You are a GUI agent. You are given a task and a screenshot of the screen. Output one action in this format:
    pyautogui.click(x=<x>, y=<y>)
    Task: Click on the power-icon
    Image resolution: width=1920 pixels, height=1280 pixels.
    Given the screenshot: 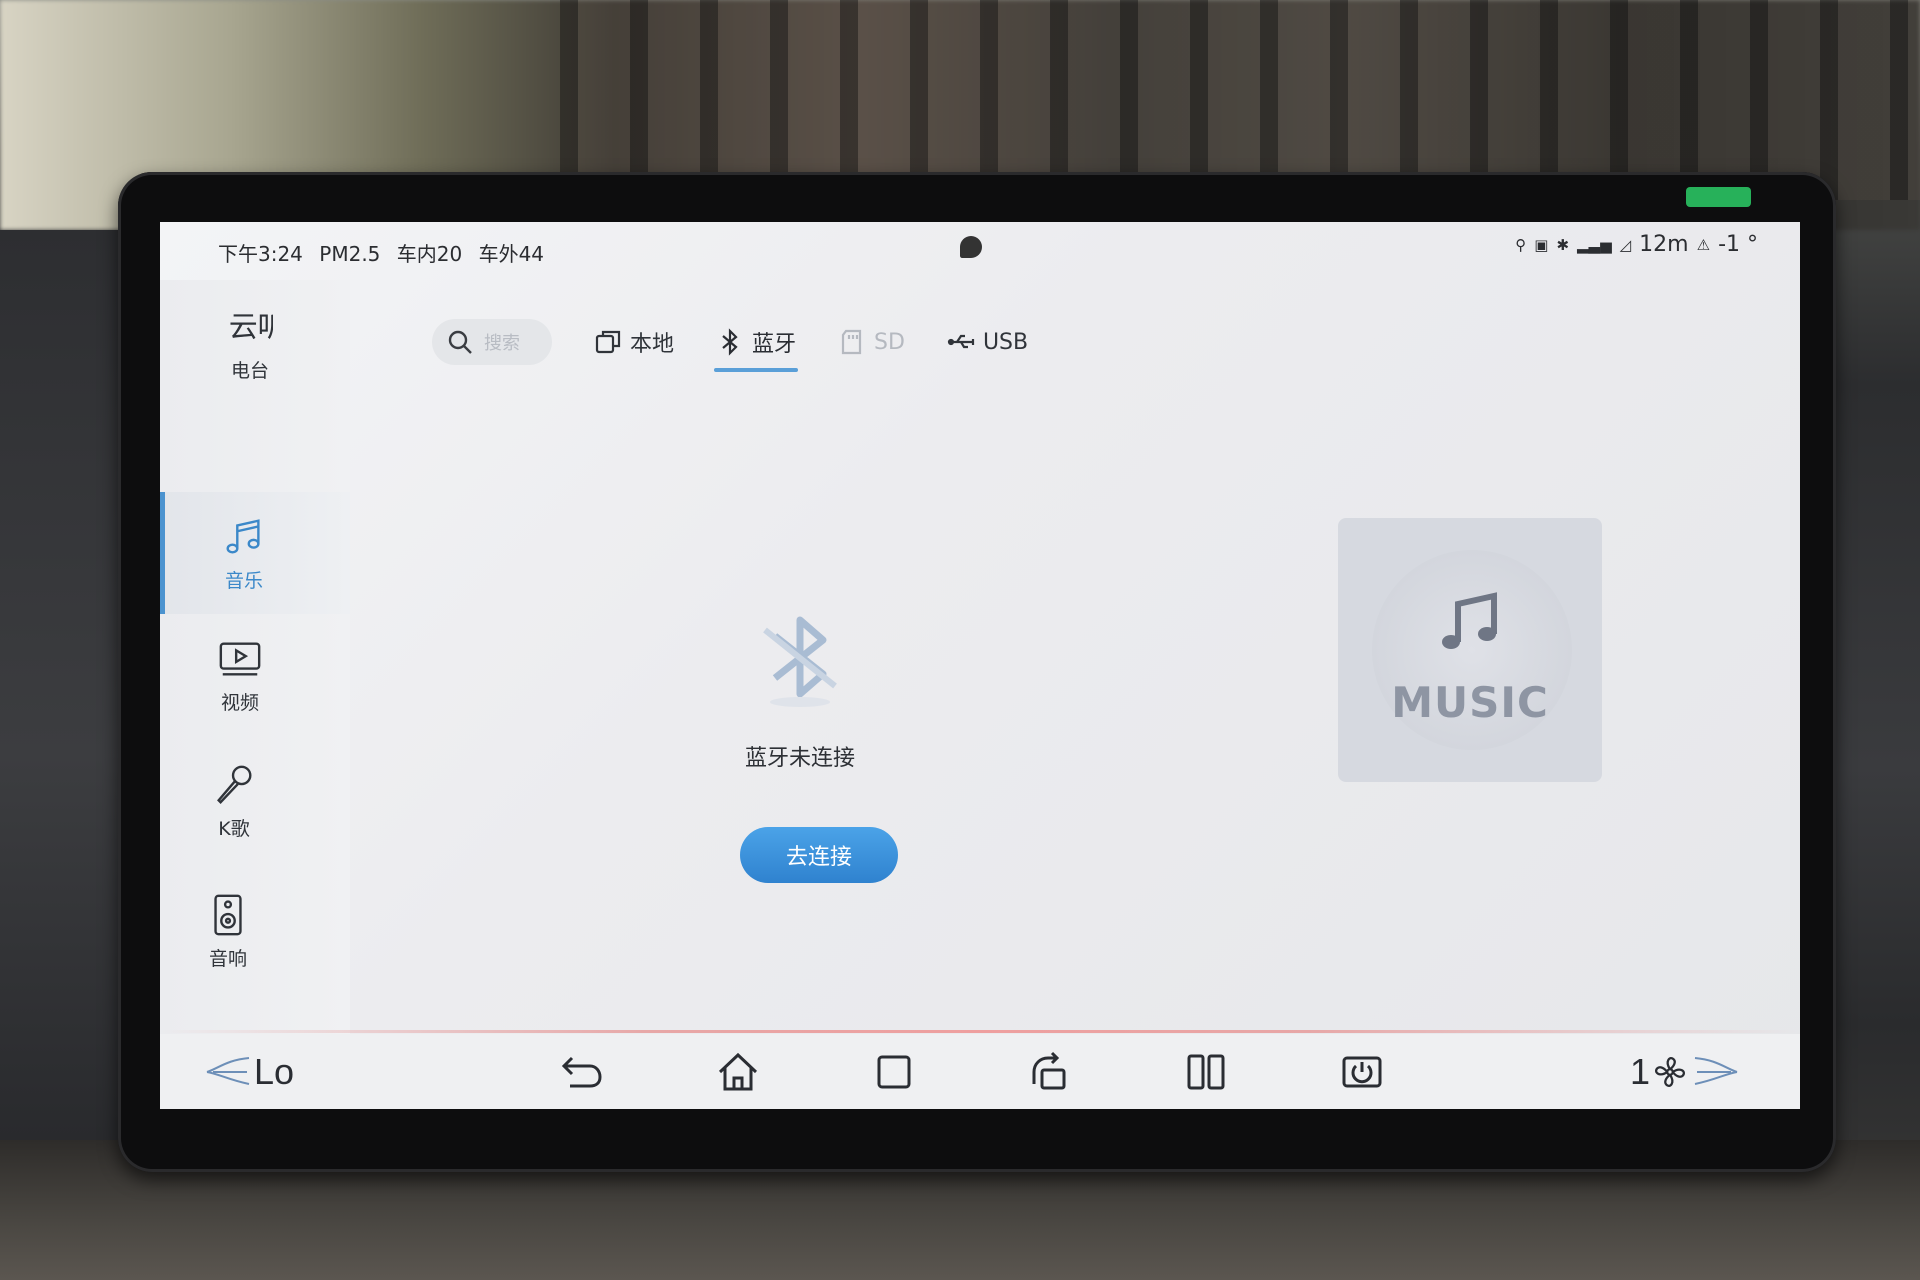 What is the action you would take?
    pyautogui.click(x=1362, y=1072)
    